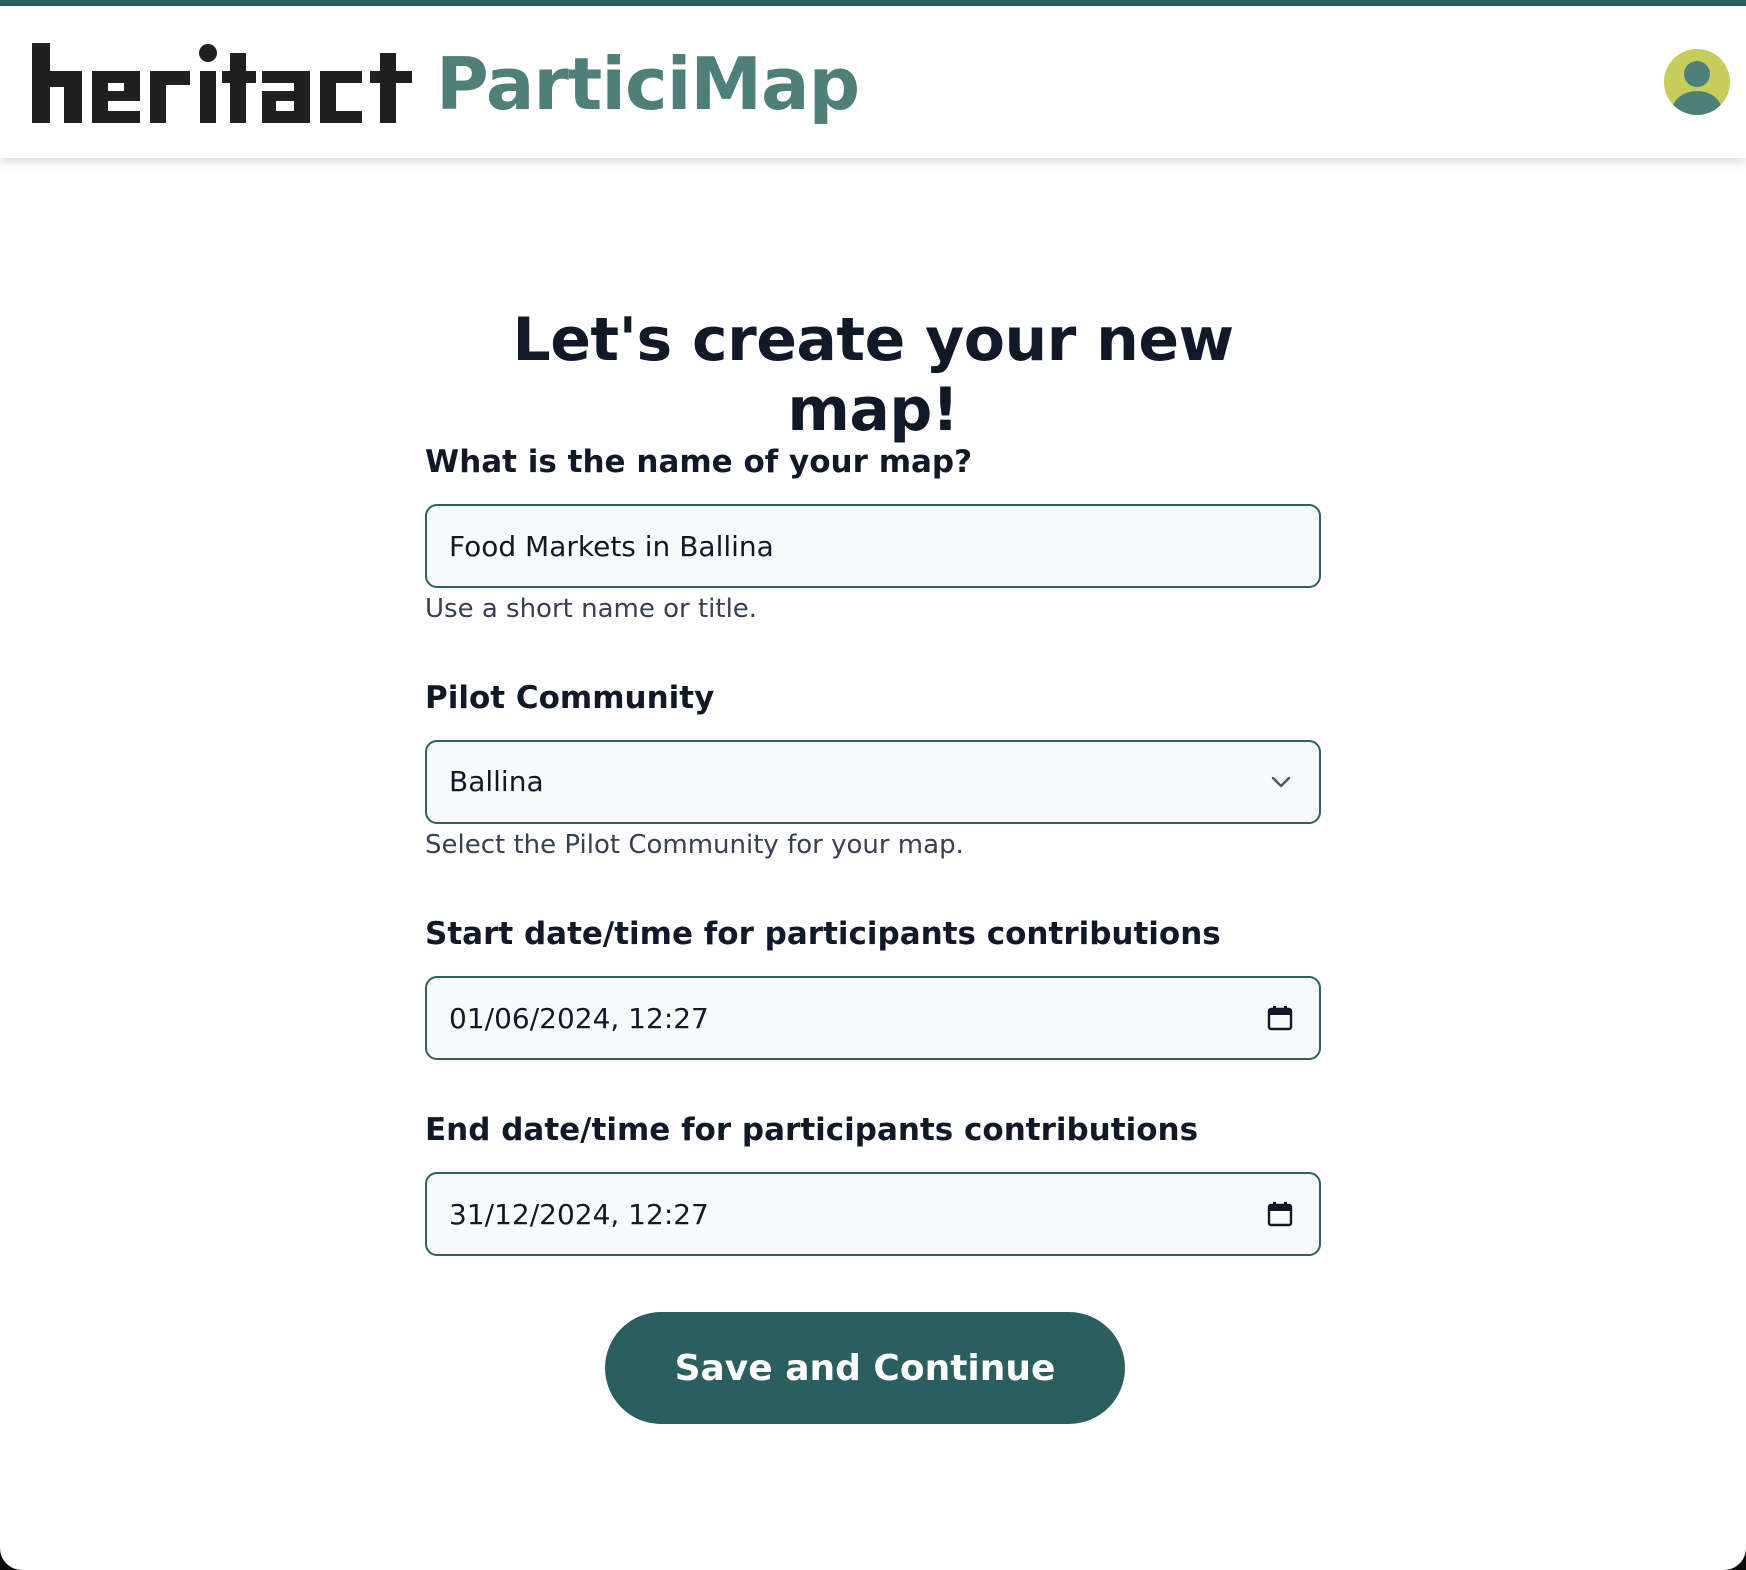 Image resolution: width=1746 pixels, height=1570 pixels. Describe the element at coordinates (1697, 88) in the screenshot. I see `user-avatar-icon` at that location.